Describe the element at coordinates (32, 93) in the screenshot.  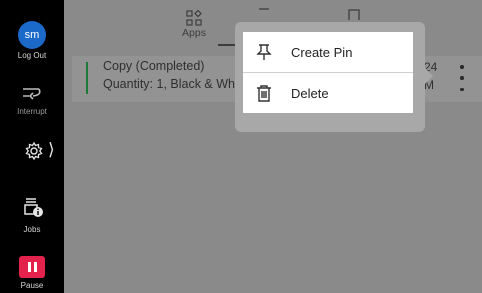
I see `interrupt-icon` at that location.